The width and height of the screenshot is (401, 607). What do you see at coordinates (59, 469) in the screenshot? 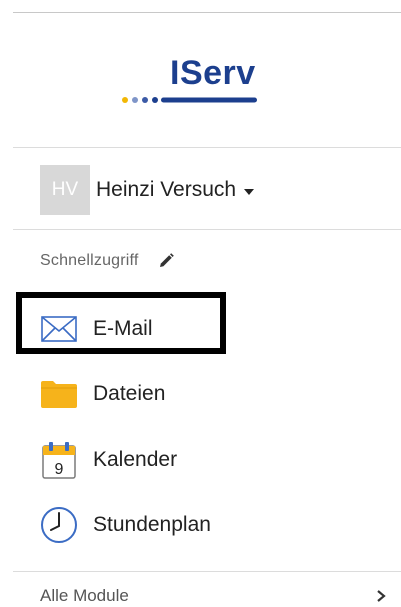
I see `calendar-day: 9` at bounding box center [59, 469].